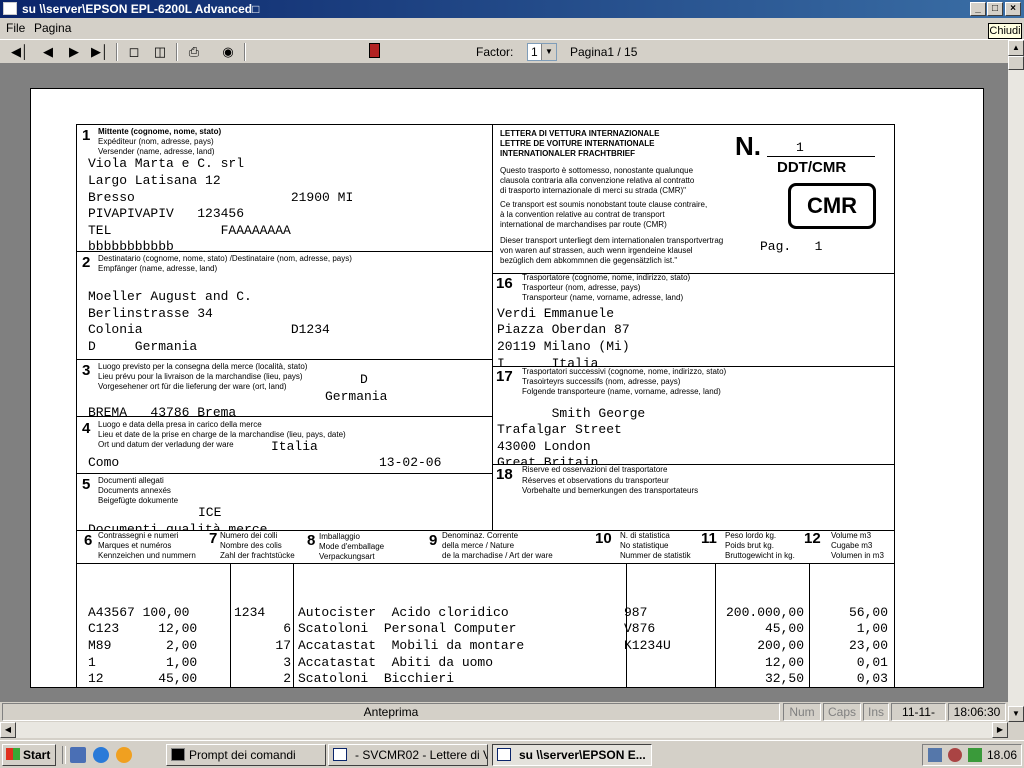 The width and height of the screenshot is (1024, 768). Describe the element at coordinates (246, 755) in the screenshot. I see `task-command-prompt: Prompt dei comandi` at that location.